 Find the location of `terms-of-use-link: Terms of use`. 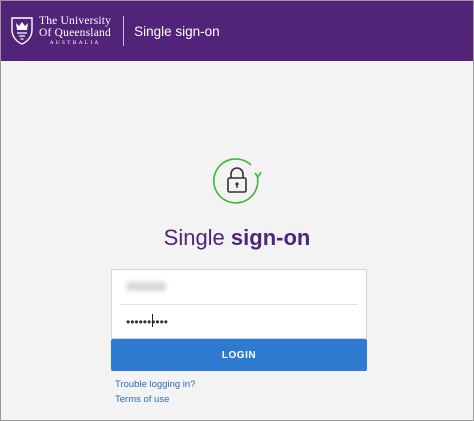

terms-of-use-link: Terms of use is located at coordinates (142, 399).